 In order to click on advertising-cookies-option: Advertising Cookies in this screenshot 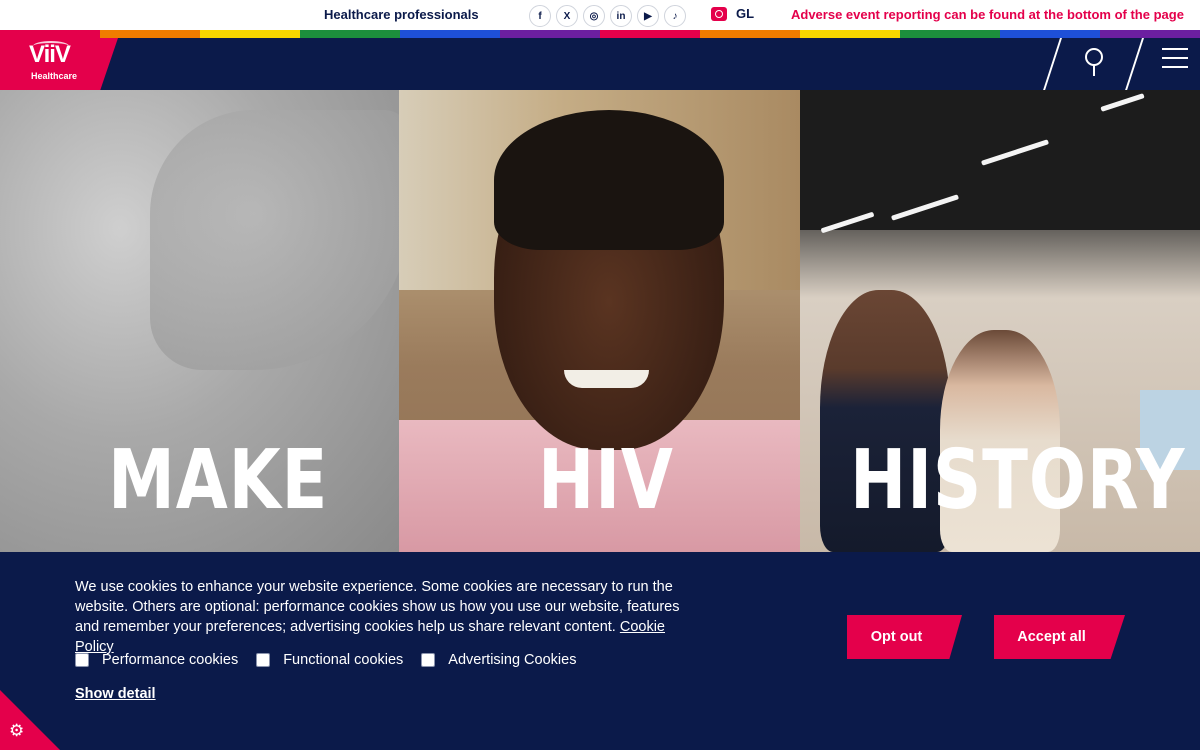, I will do `click(498, 660)`.